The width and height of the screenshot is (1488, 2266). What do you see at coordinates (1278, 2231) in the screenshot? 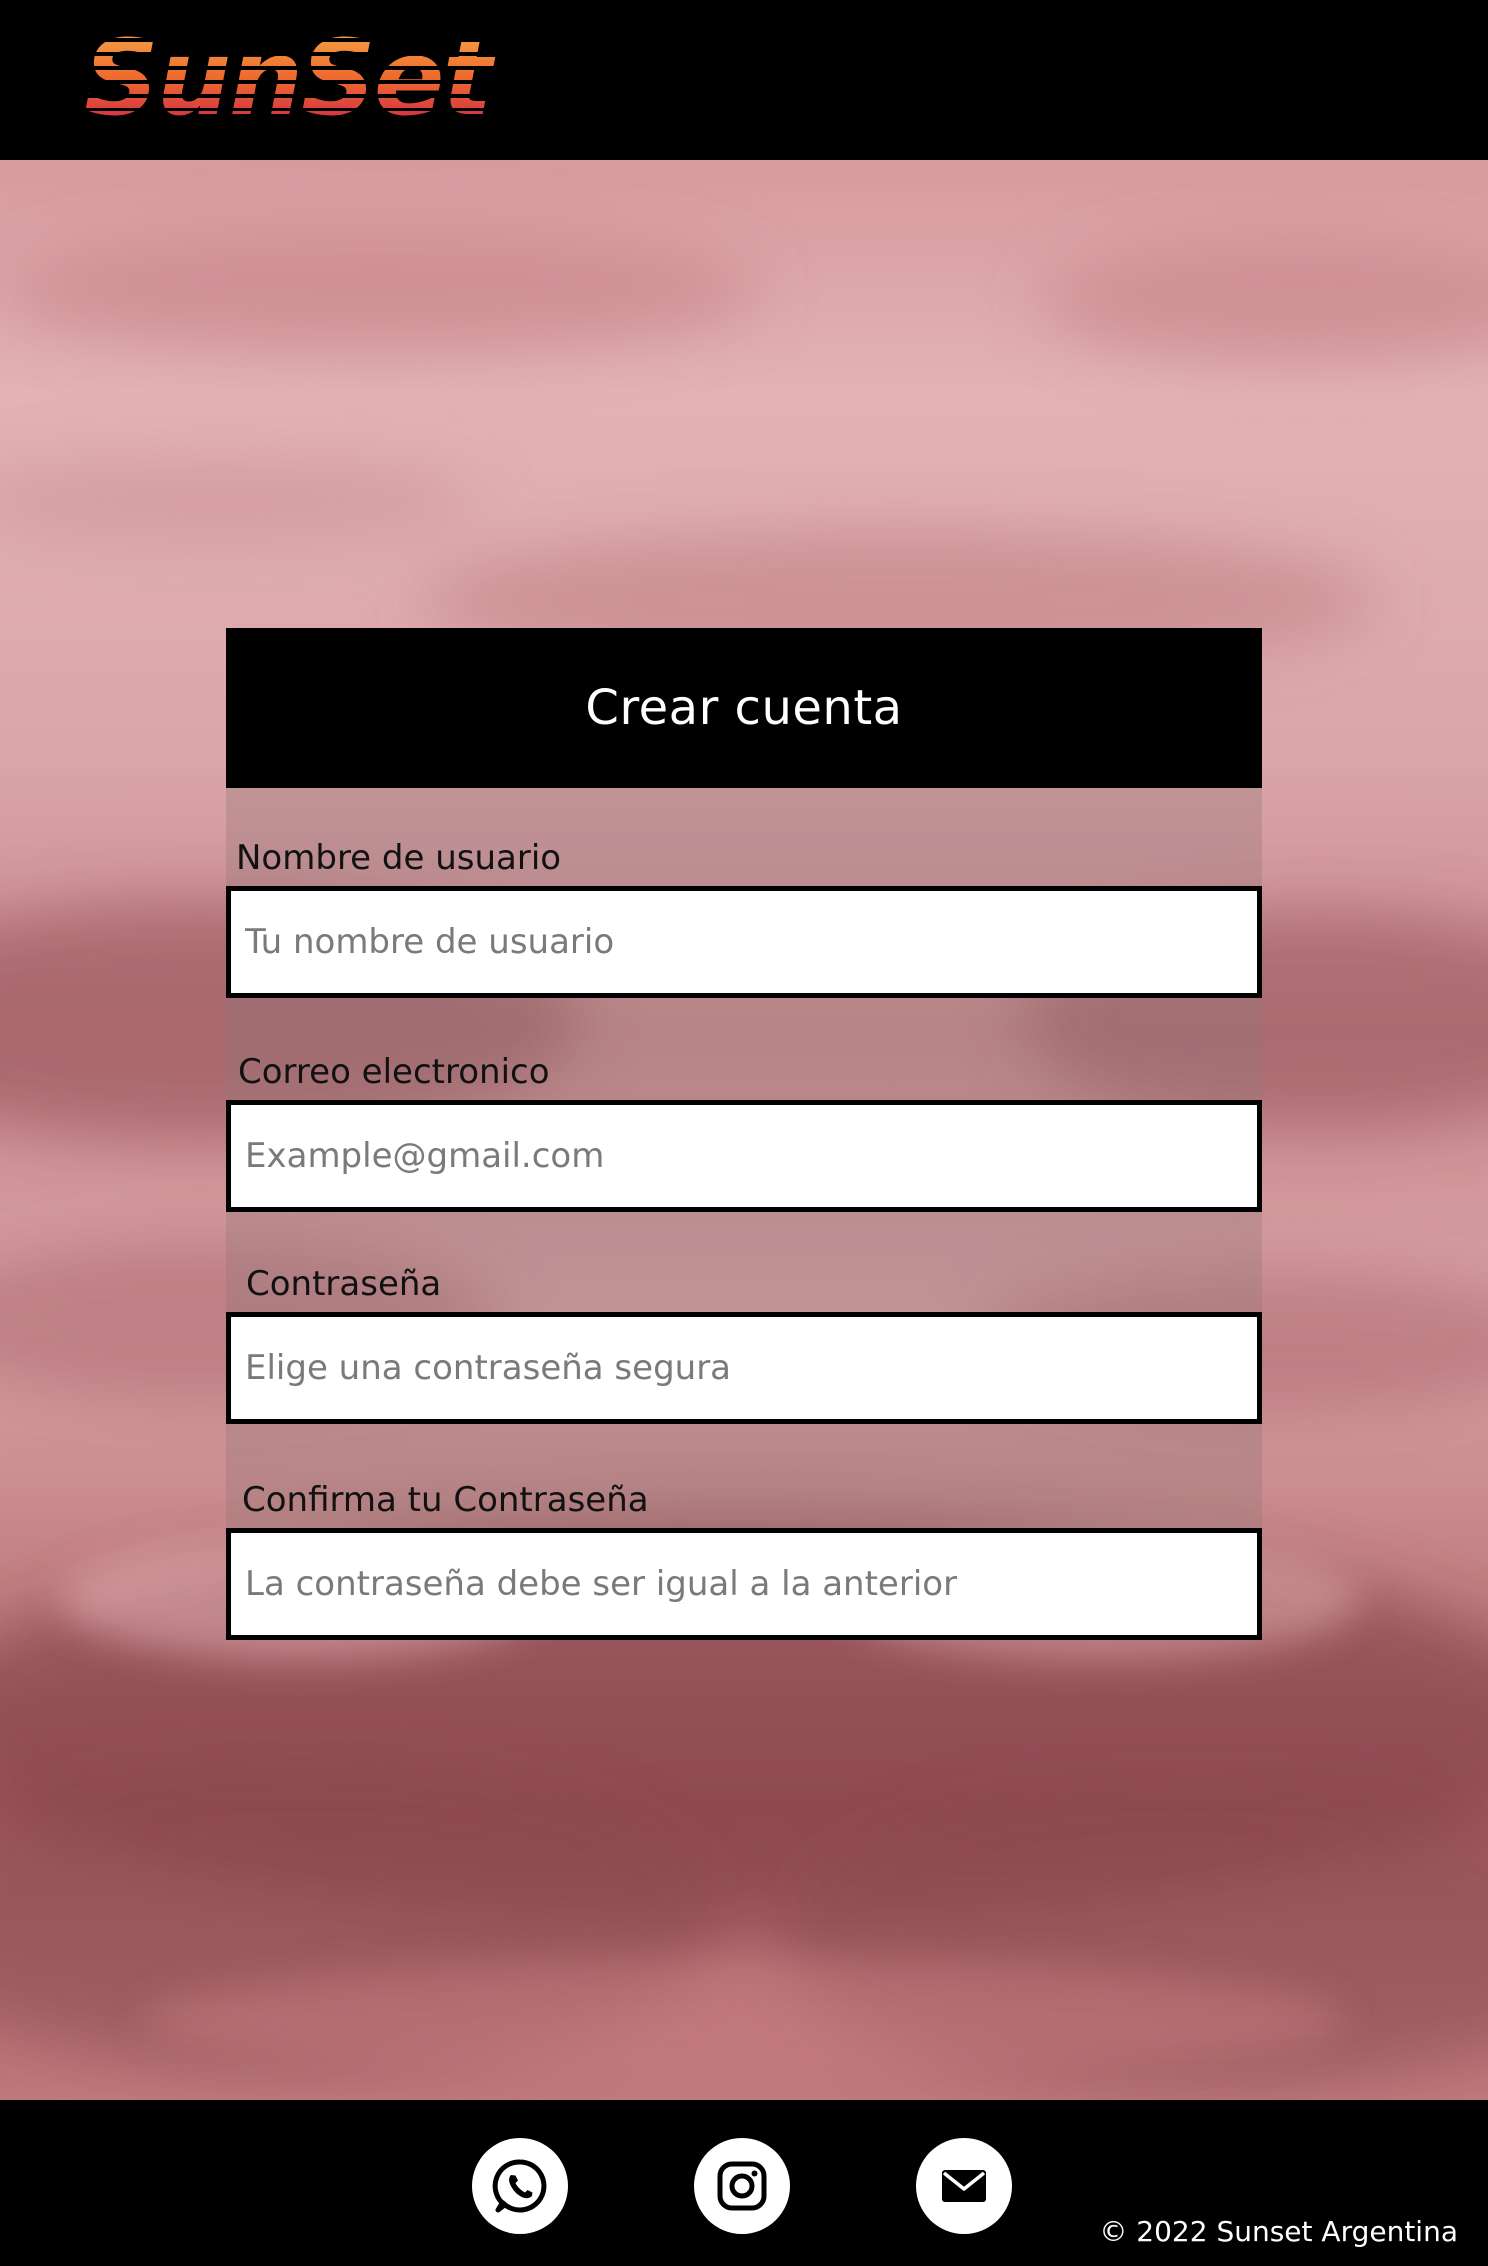
I see `copyright-text: © 2022 Sunset Argentina` at bounding box center [1278, 2231].